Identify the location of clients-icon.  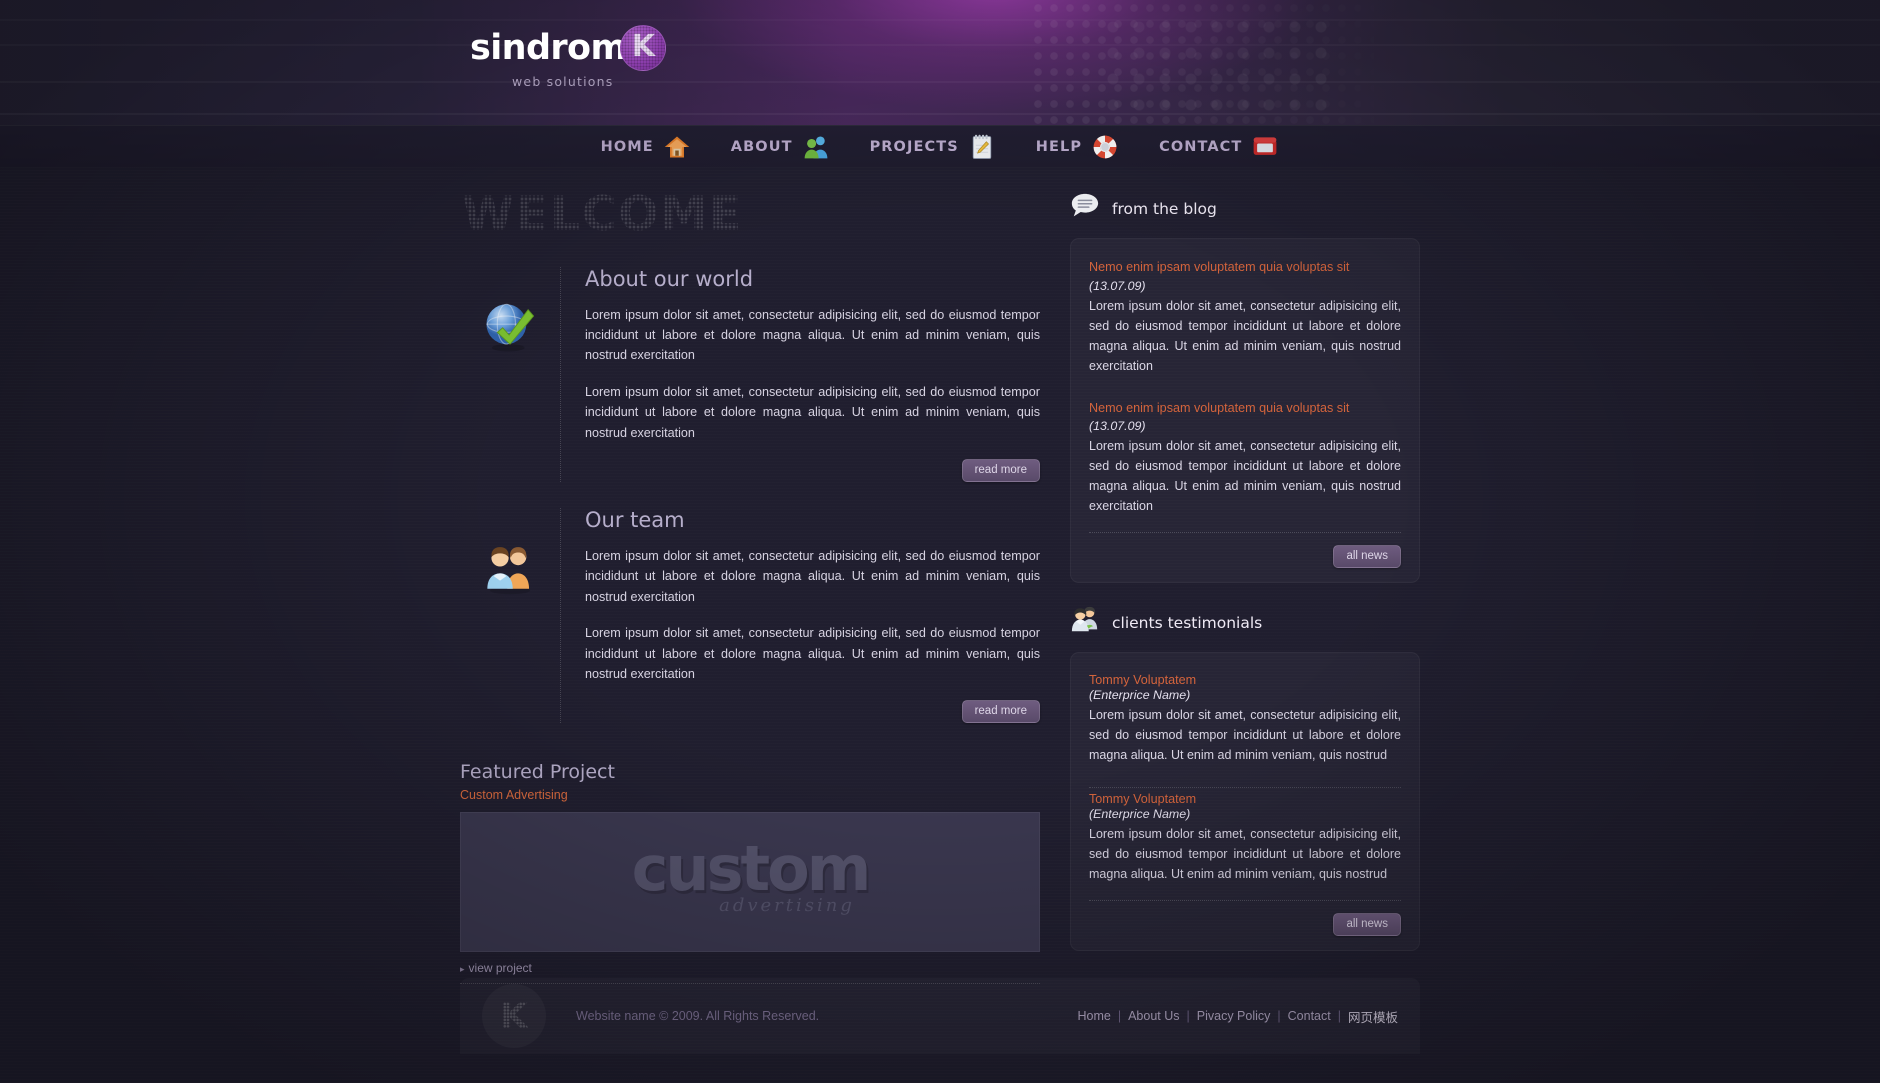
(1085, 622).